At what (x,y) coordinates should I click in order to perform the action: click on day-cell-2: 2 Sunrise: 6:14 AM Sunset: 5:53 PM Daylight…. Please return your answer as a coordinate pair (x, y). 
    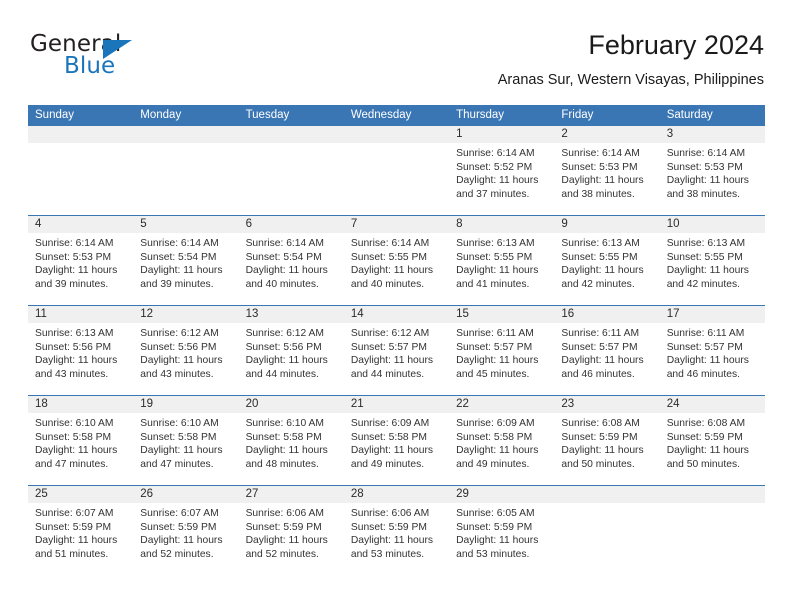
    Looking at the image, I should click on (607, 170).